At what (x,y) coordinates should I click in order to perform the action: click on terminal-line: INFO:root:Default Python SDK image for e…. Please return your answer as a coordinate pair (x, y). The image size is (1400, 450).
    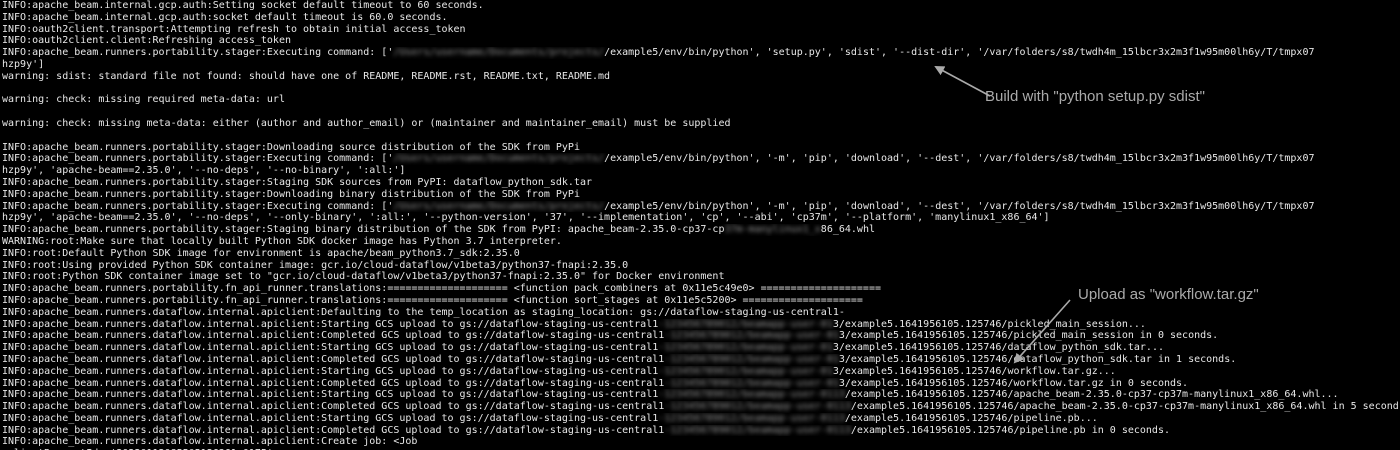
    Looking at the image, I should click on (700, 254).